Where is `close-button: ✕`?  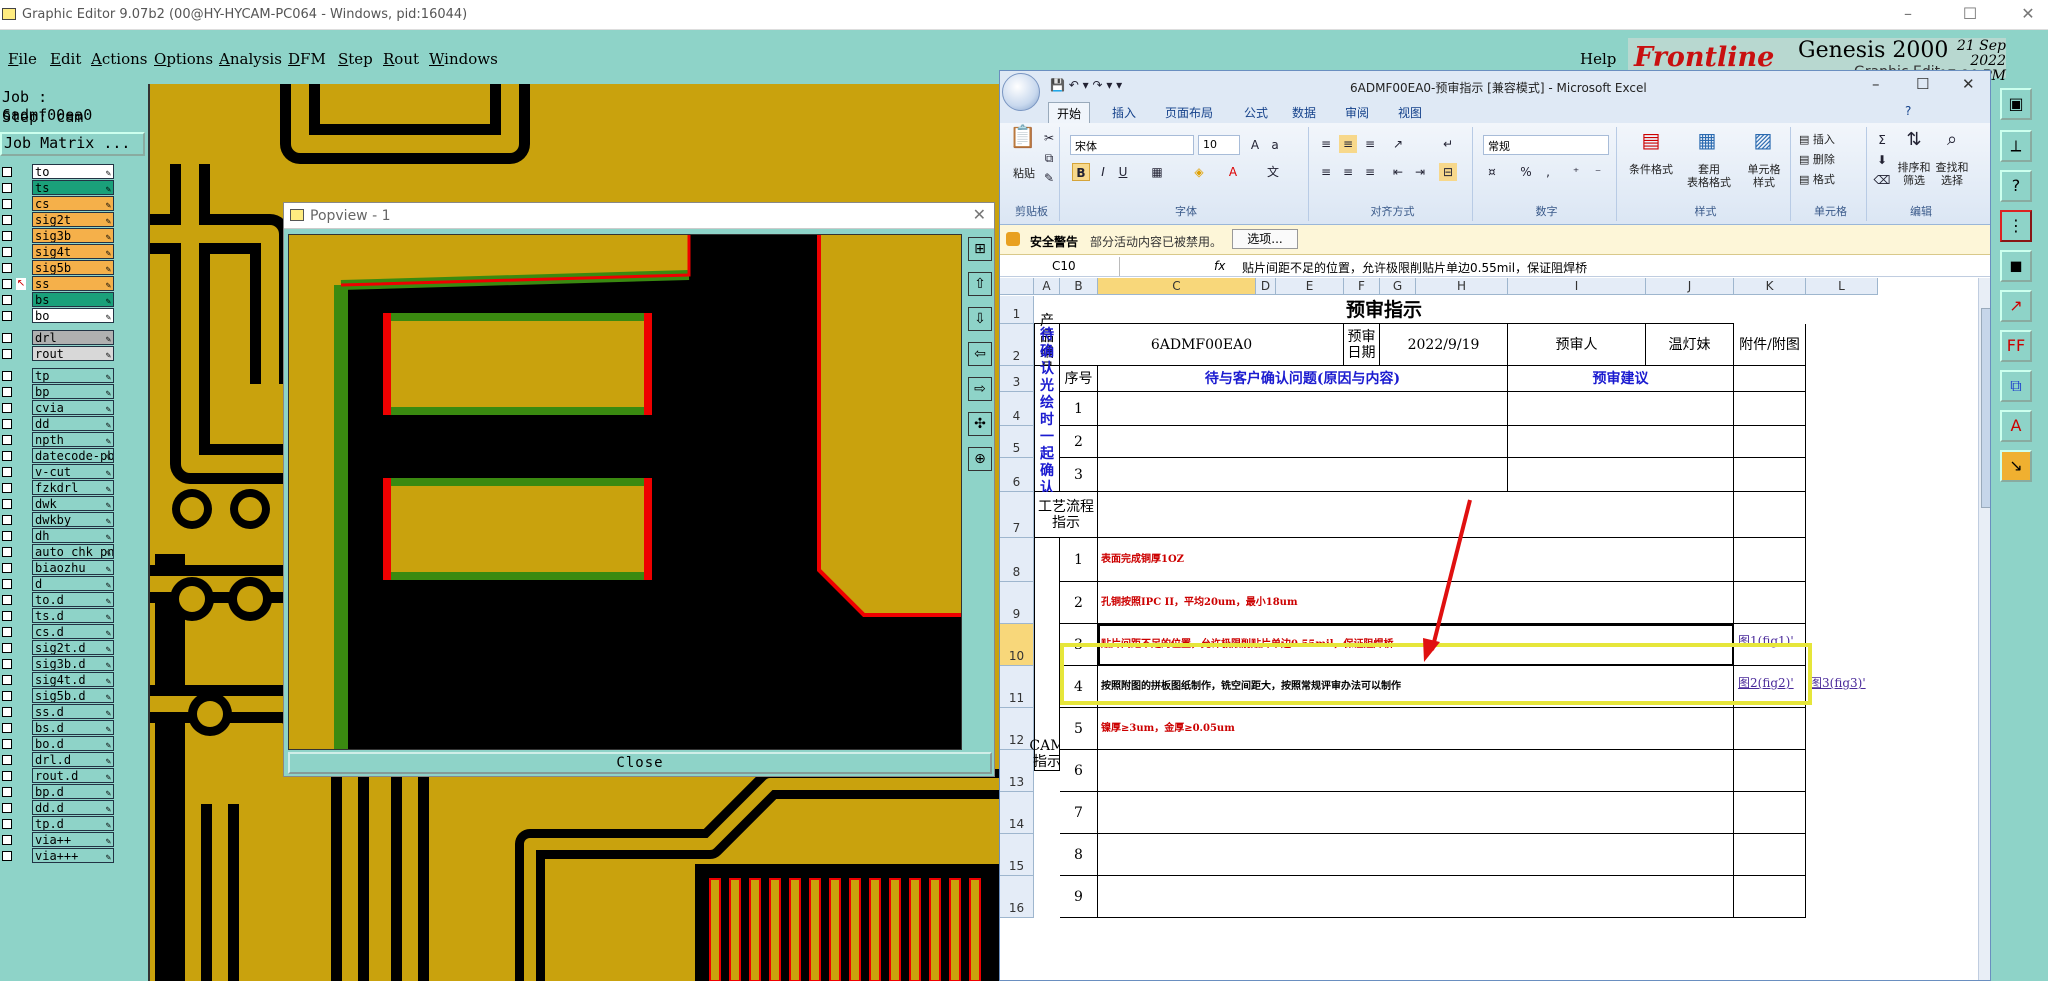
close-button: ✕ is located at coordinates (2028, 13).